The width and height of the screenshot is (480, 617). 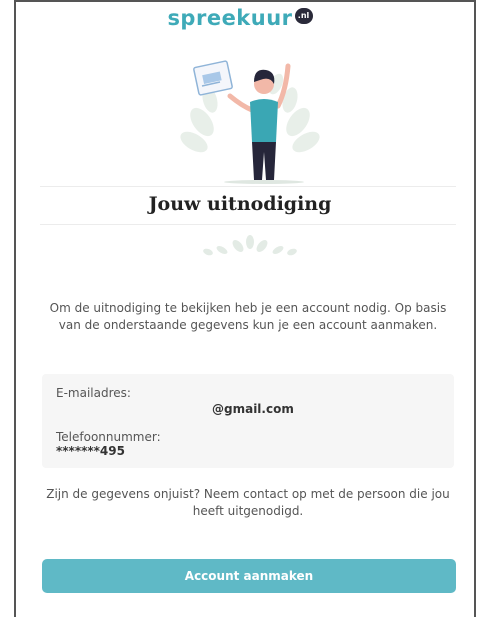 I want to click on title-divider-top, so click(x=248, y=186).